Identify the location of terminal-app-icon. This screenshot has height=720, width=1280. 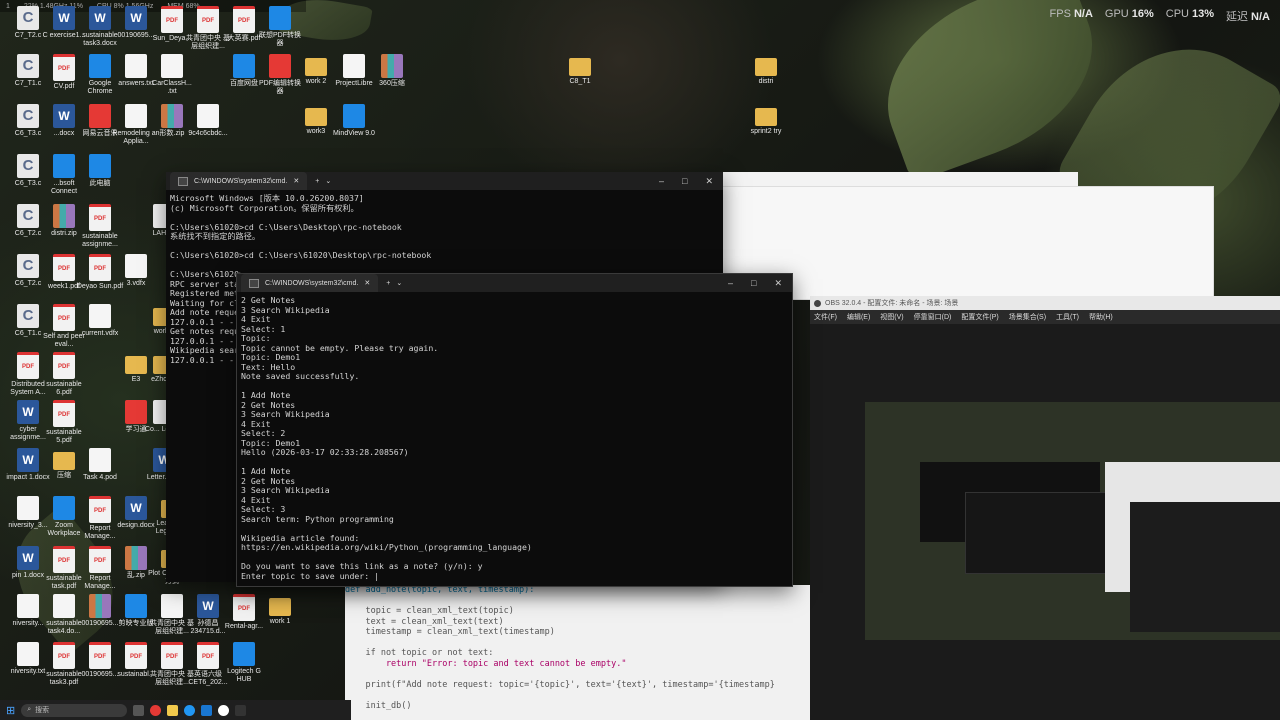
(241, 710).